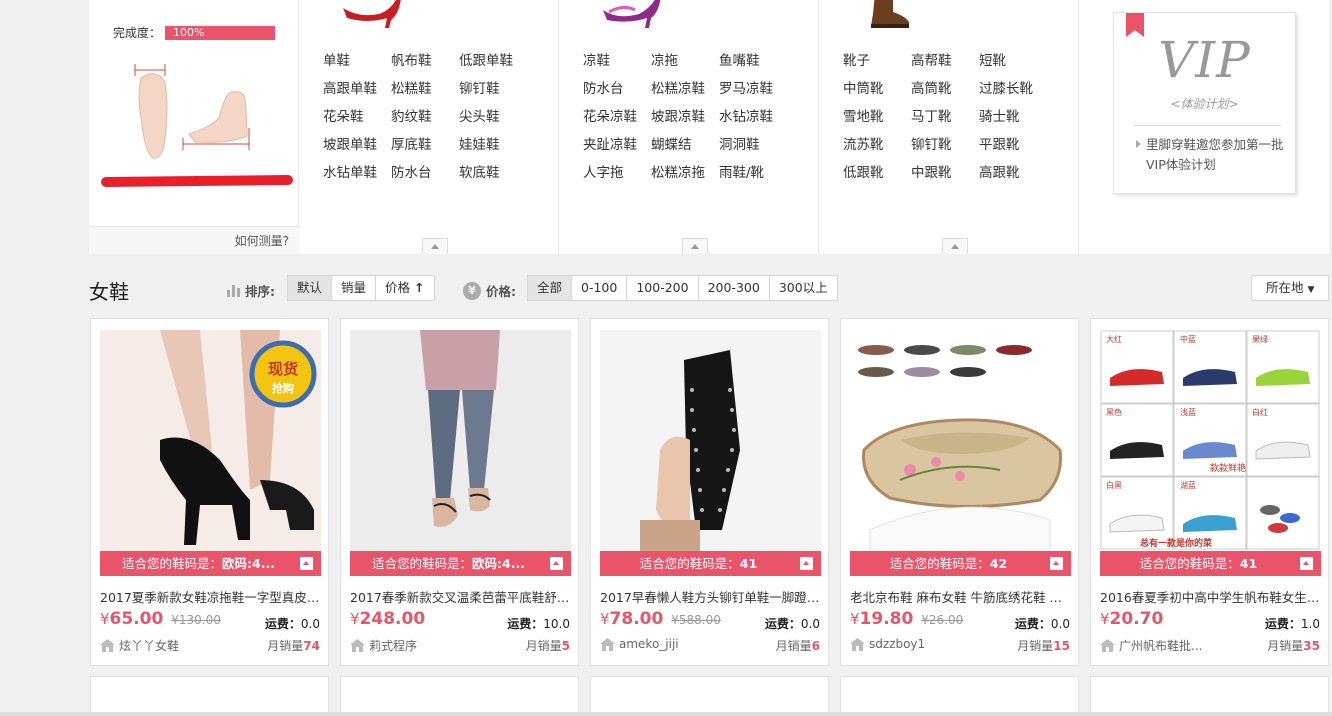  I want to click on category-link: 厚底鞋, so click(425, 145).